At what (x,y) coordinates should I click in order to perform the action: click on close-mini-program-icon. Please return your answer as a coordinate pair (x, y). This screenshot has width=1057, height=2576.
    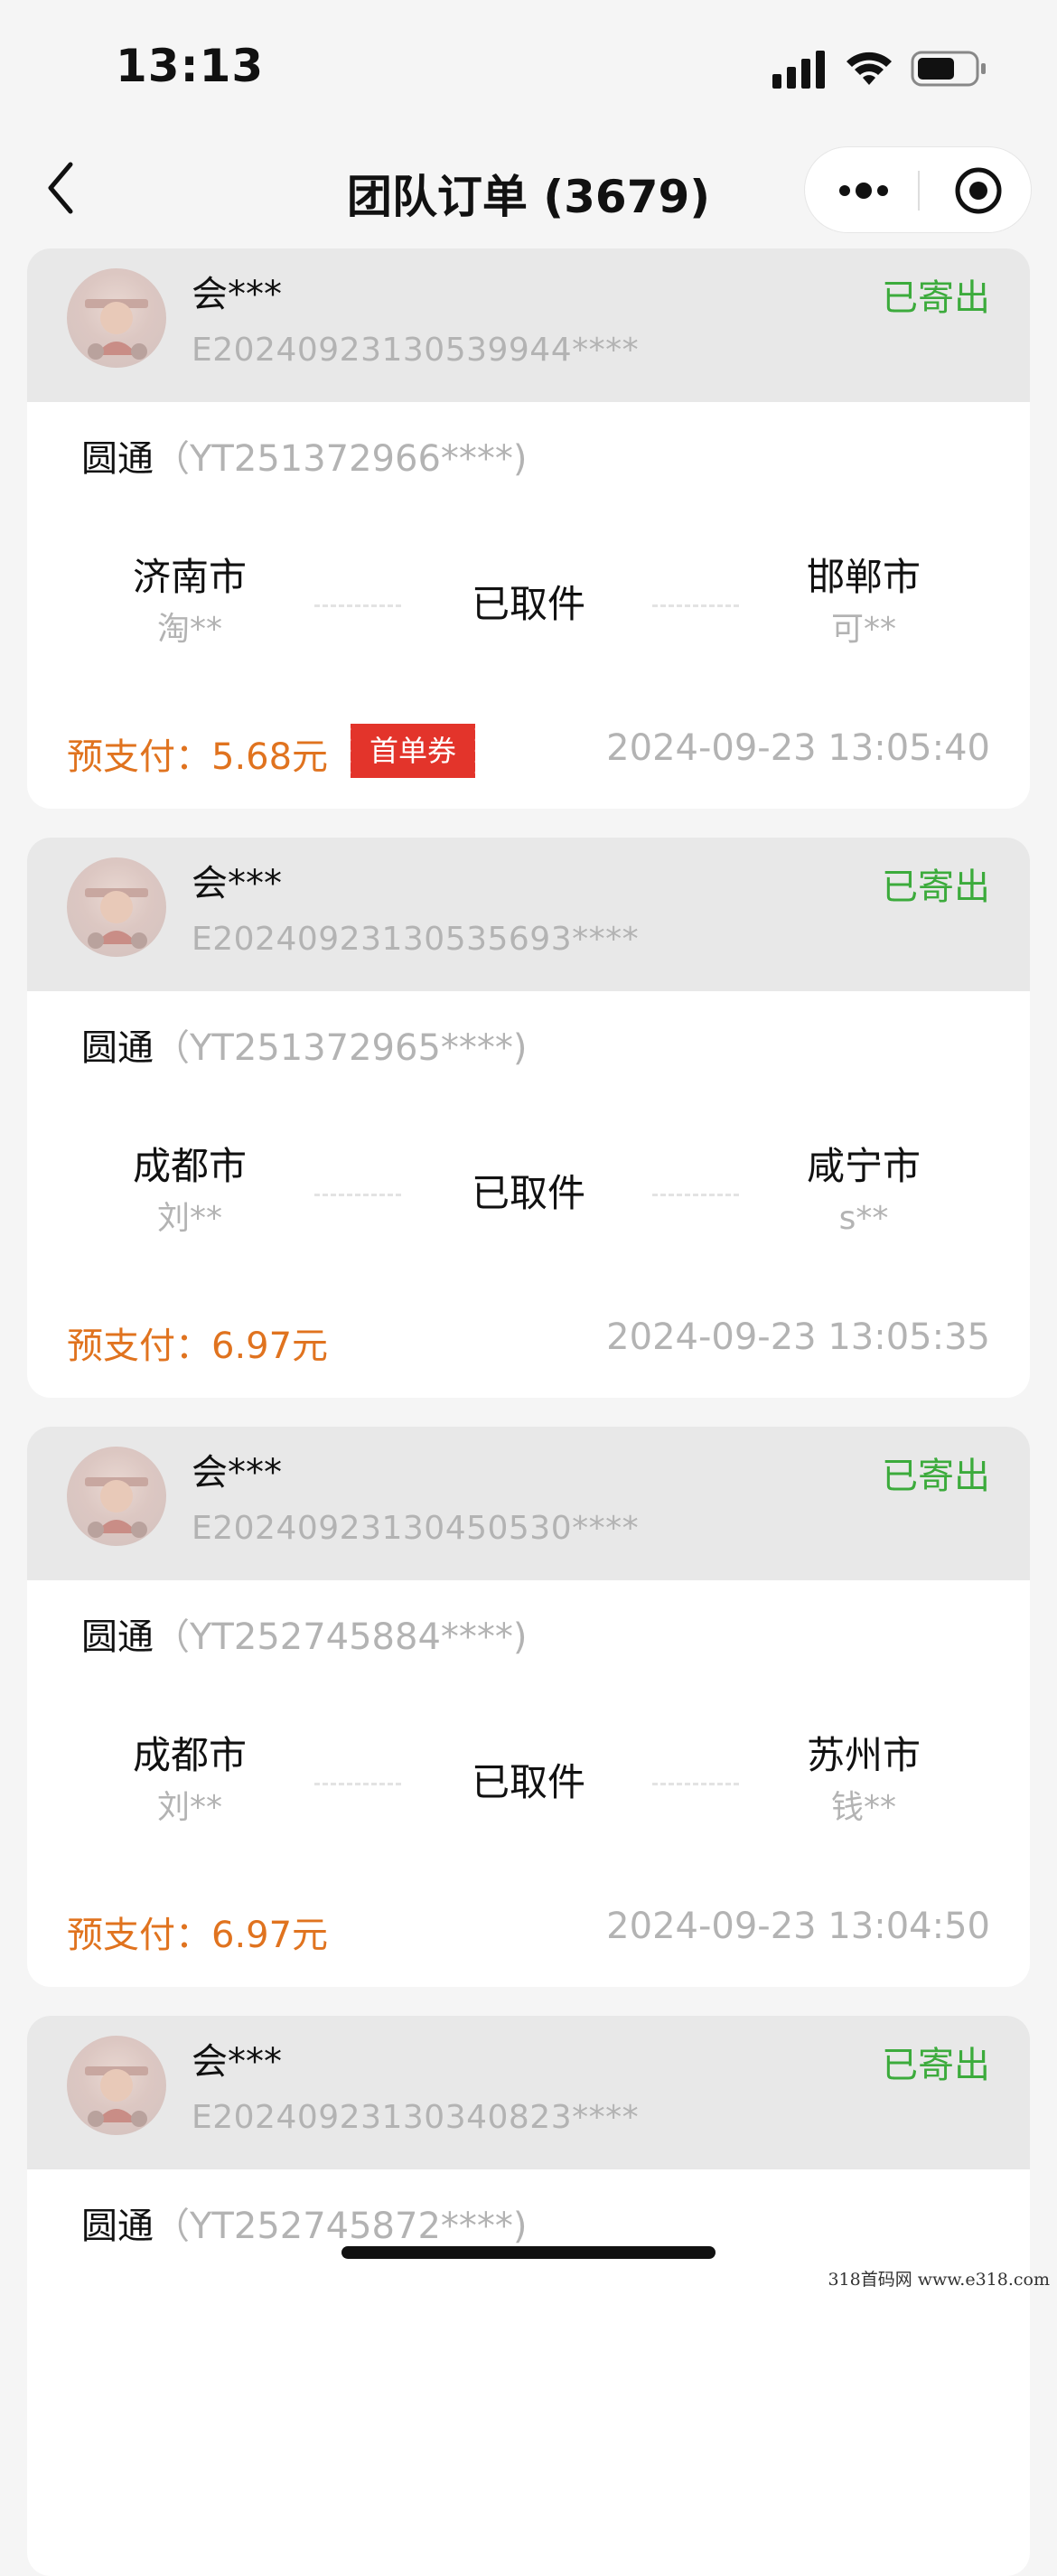
    Looking at the image, I should click on (979, 190).